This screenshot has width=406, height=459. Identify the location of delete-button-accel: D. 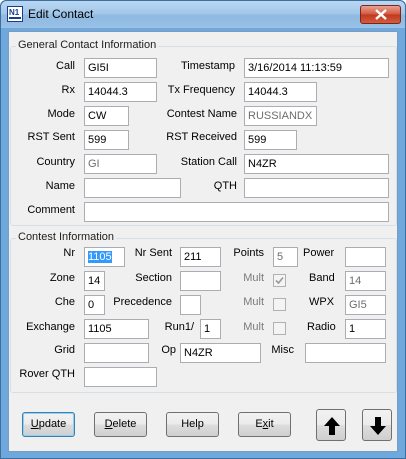
(108, 424).